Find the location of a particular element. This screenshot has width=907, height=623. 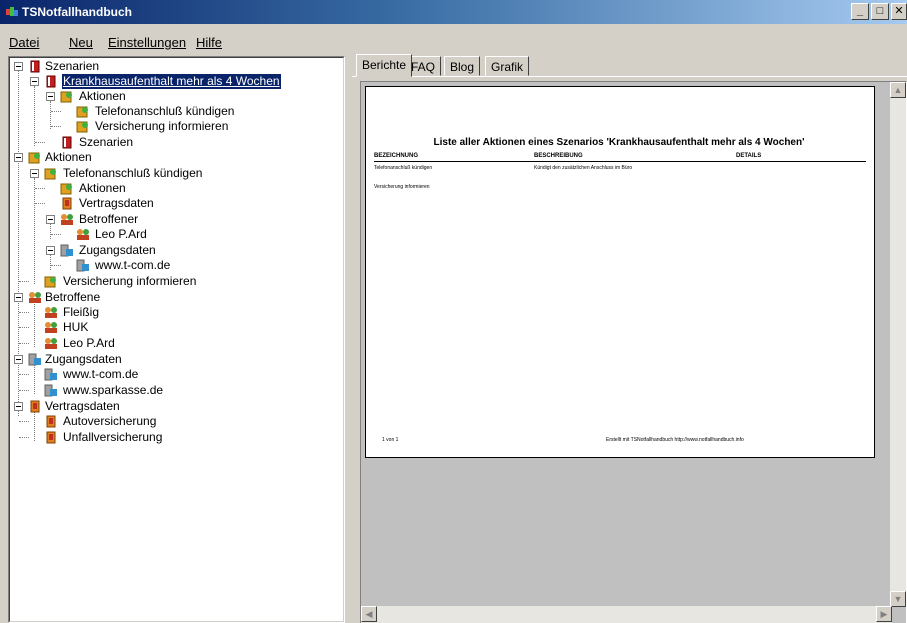

tree-item-unfallversicherung: Unfallversicherung is located at coordinates (179, 437).